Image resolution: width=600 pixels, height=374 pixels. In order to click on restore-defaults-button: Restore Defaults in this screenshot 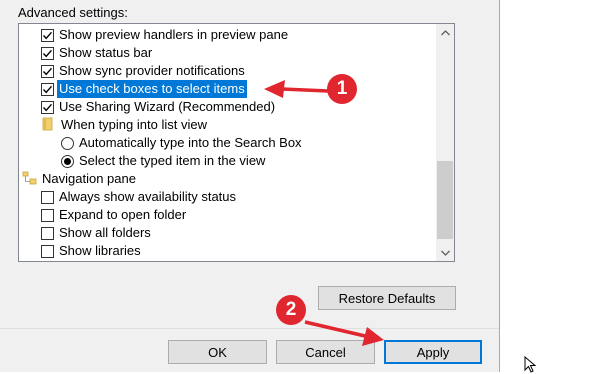, I will do `click(387, 298)`.